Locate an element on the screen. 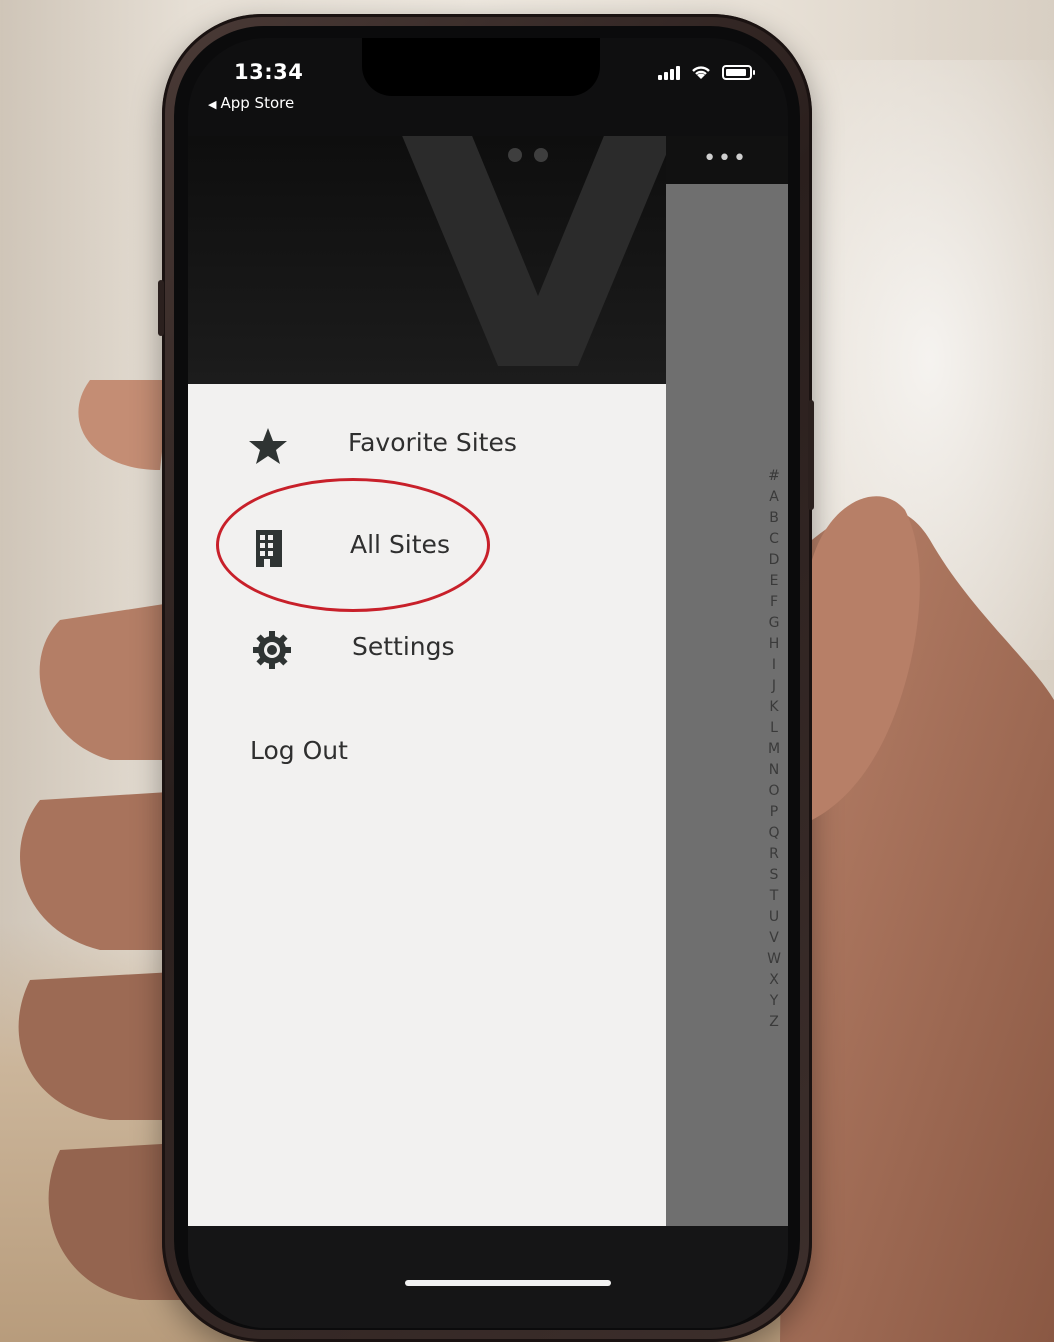  thumb-overlay is located at coordinates (866, 658).